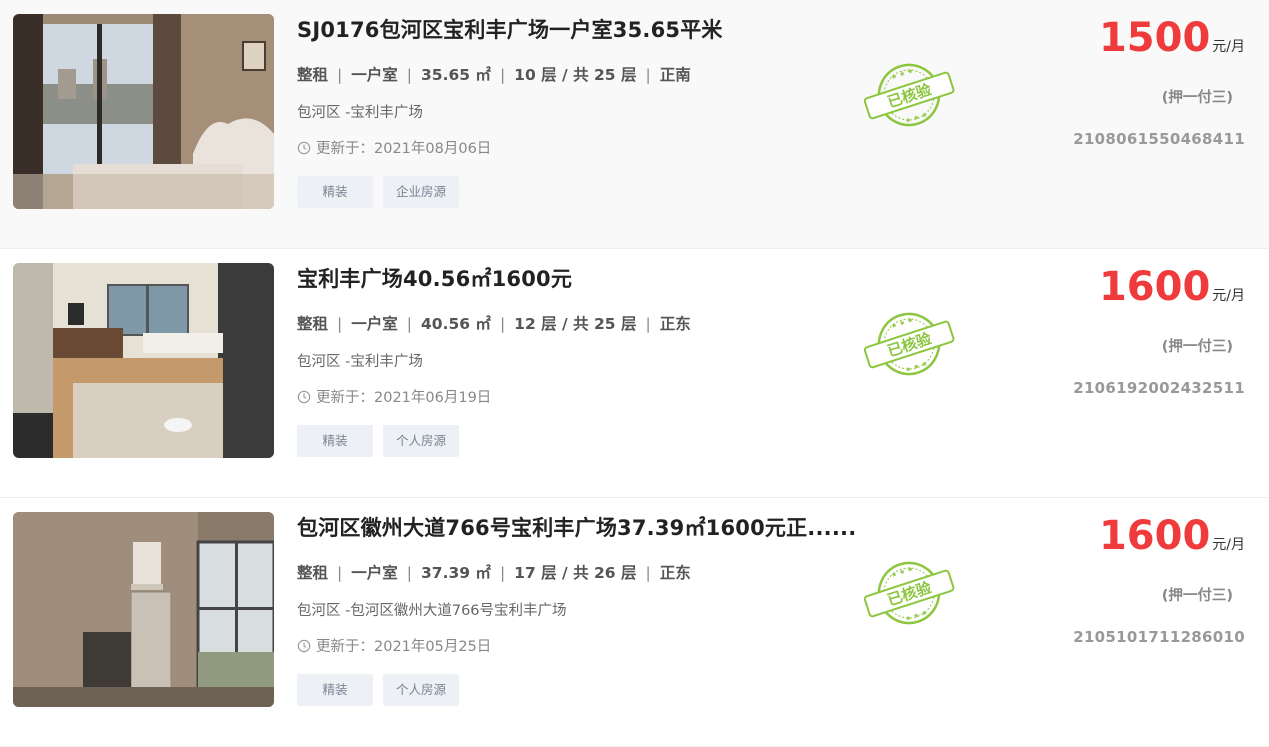  What do you see at coordinates (434, 278) in the screenshot?
I see `listing-title: 宝利丰广场40.56㎡1600元` at bounding box center [434, 278].